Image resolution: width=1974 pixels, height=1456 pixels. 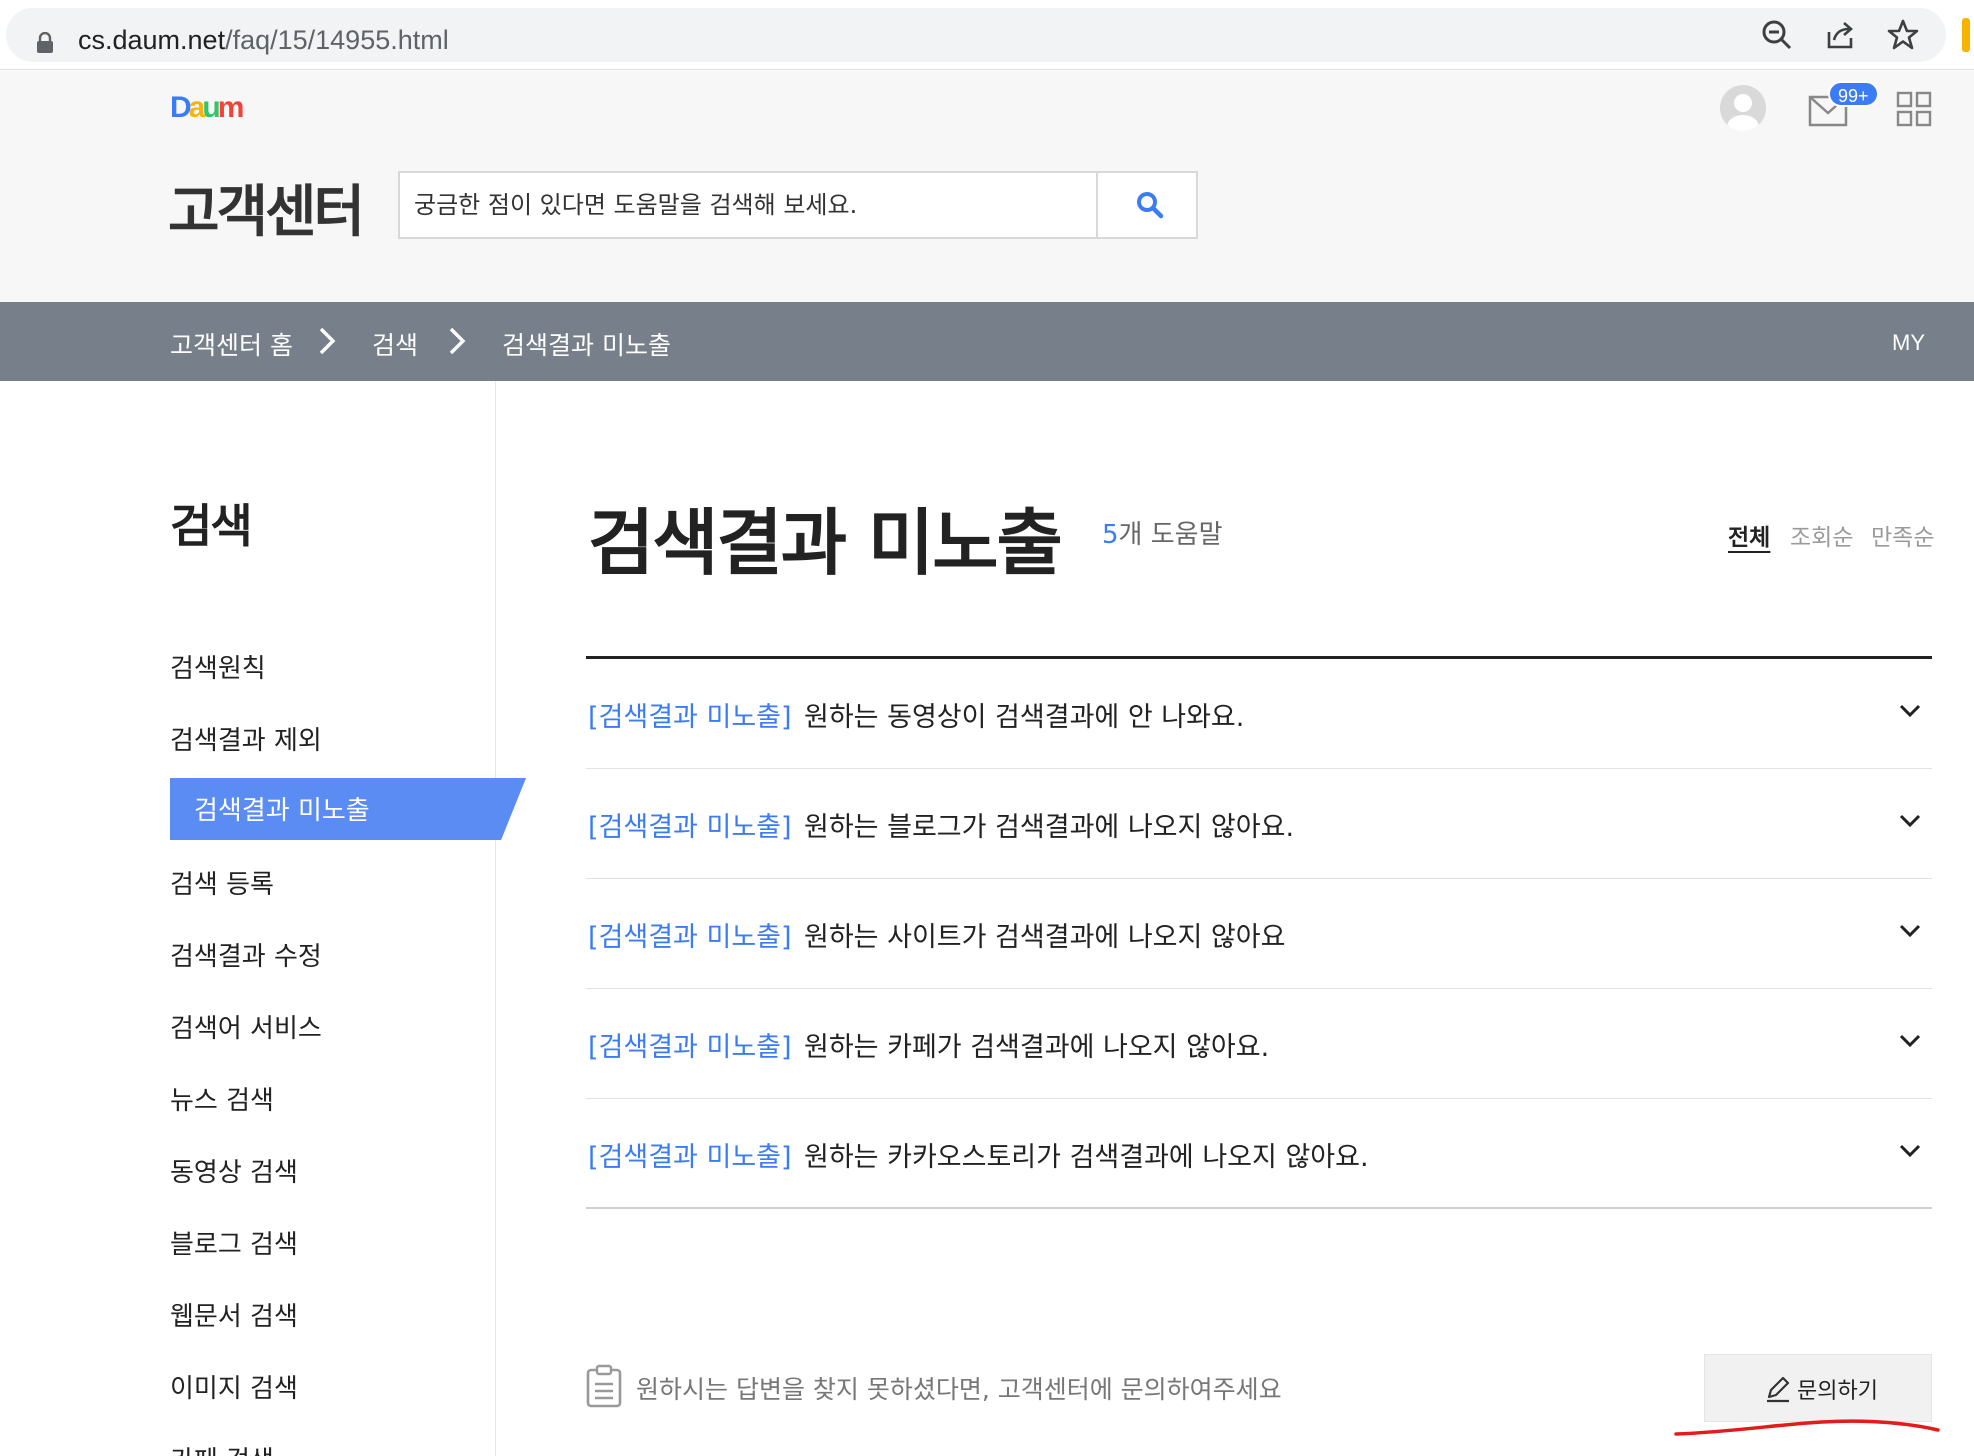 I want to click on inquiry-guide-text: 원하시는 답변을 찾지 못하셨다면, 고객센터에 문의하여주세요, so click(x=959, y=1389).